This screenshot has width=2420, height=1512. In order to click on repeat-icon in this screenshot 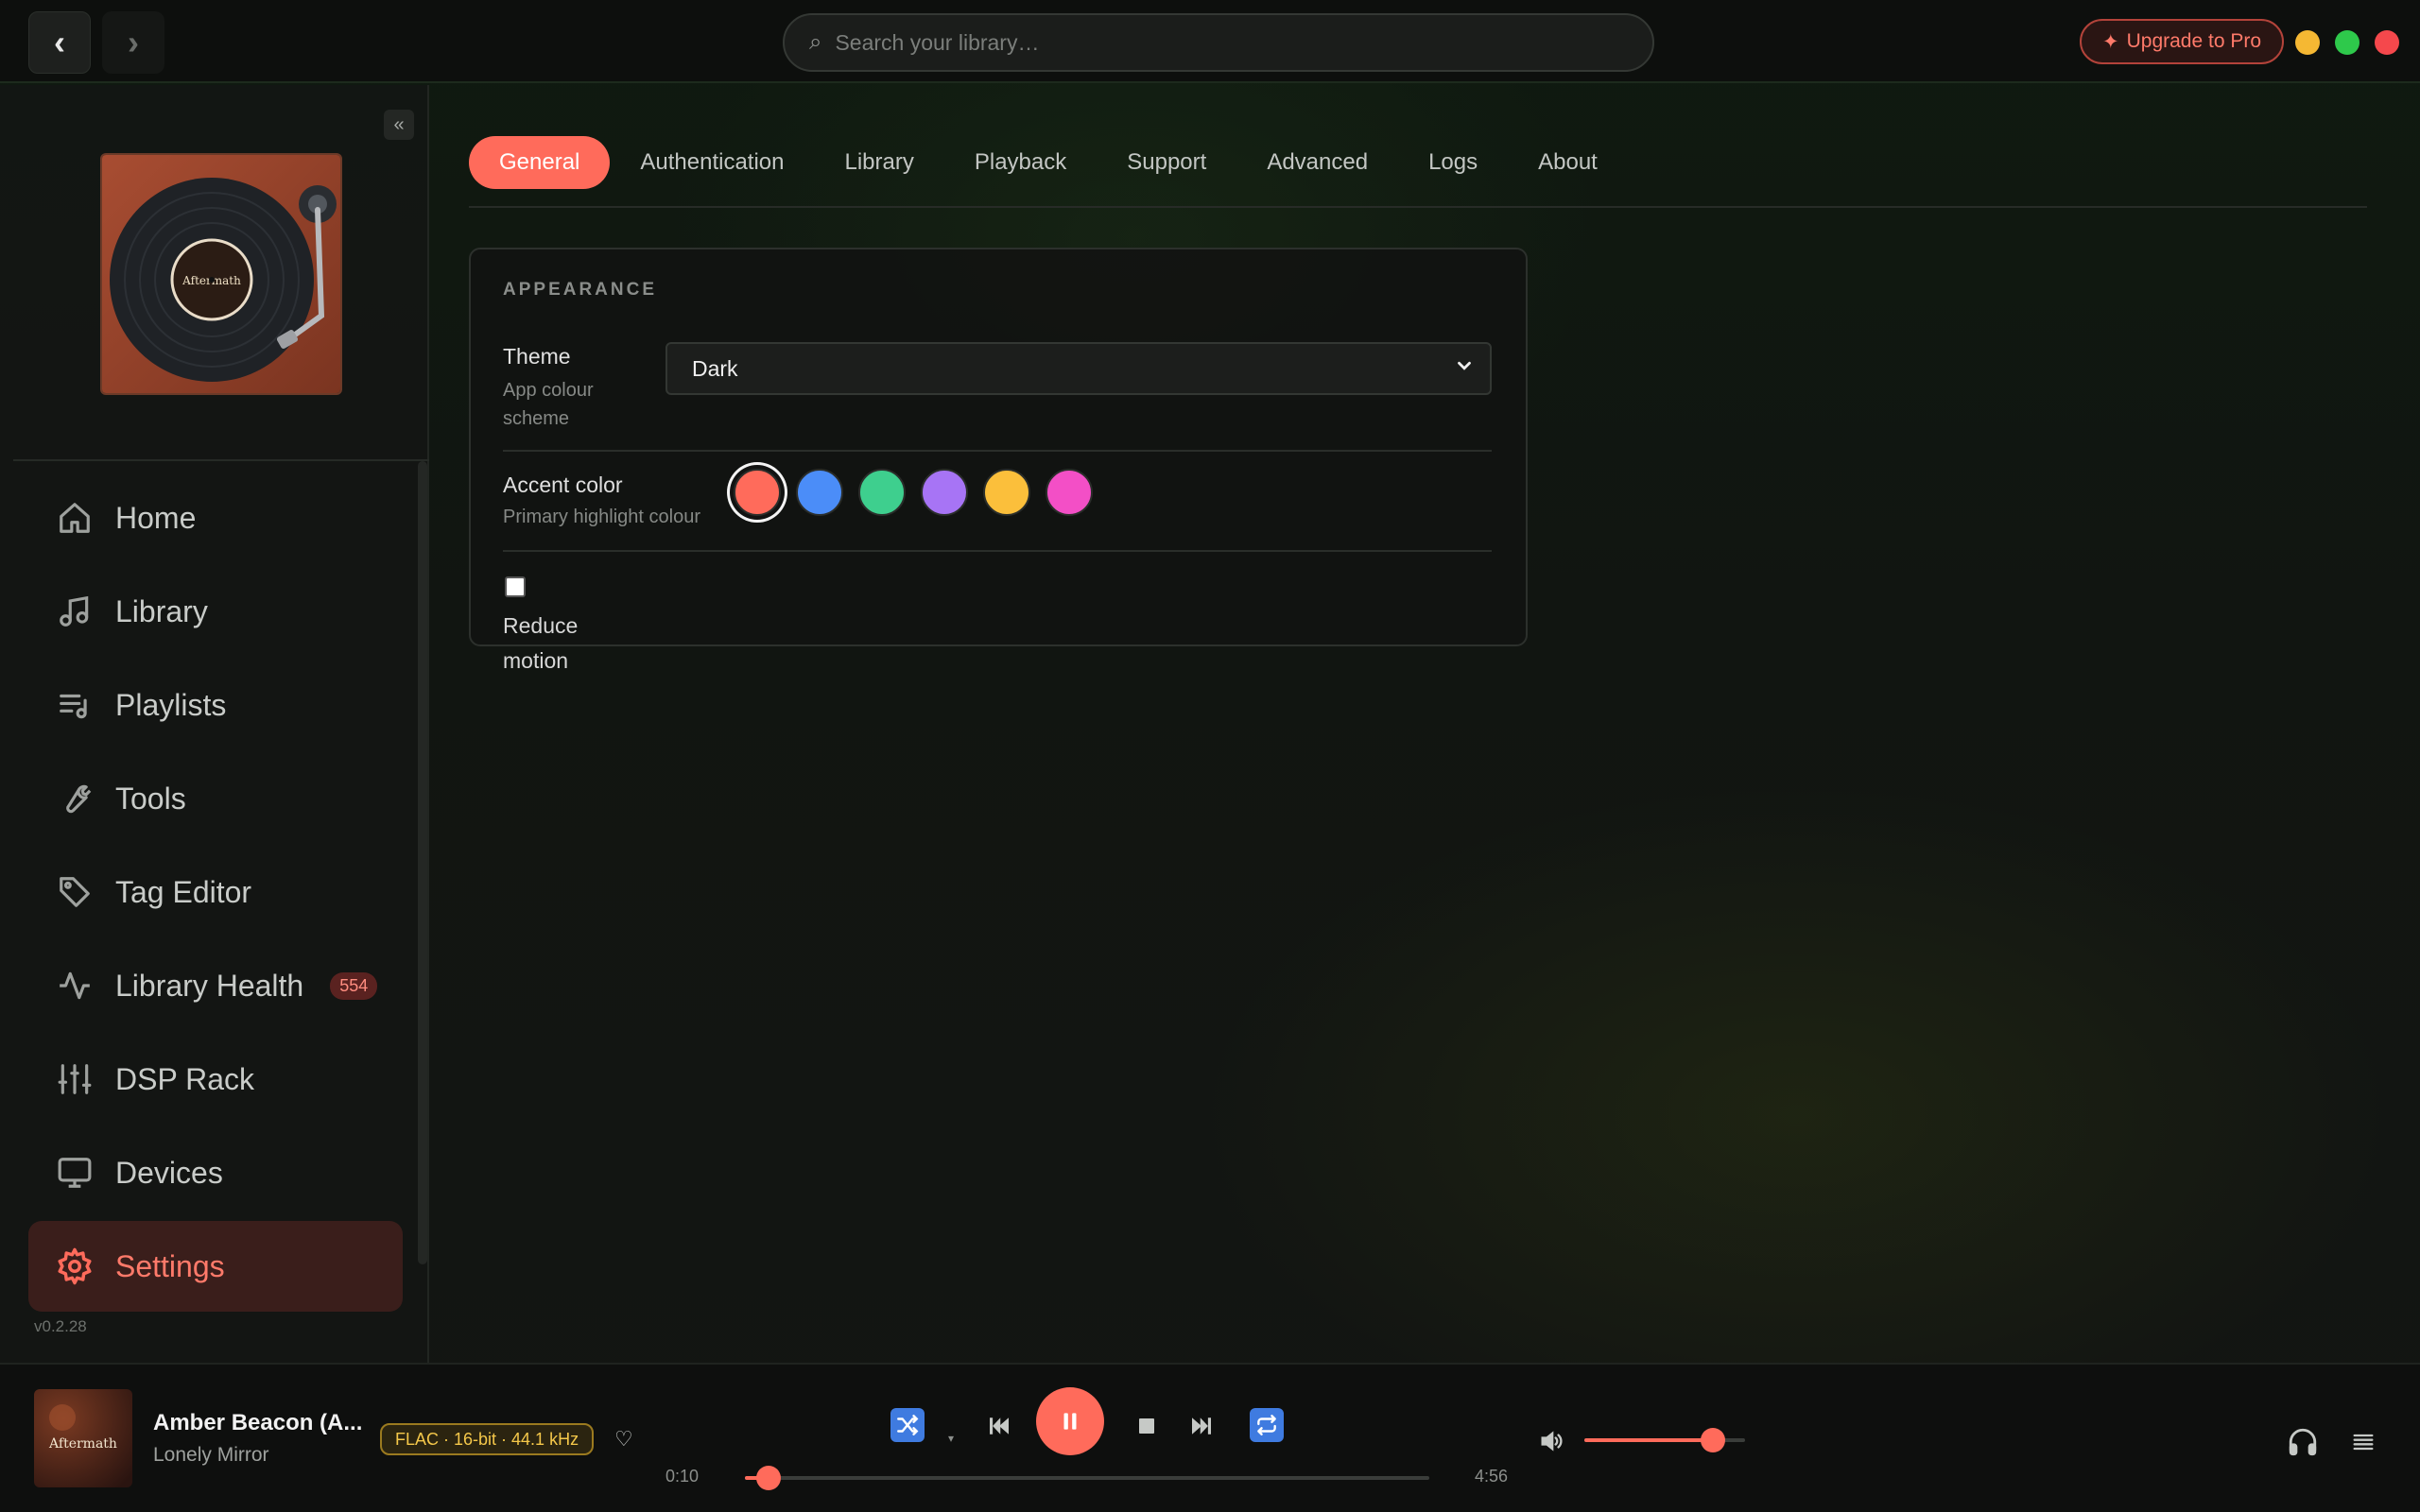, I will do `click(1267, 1425)`.